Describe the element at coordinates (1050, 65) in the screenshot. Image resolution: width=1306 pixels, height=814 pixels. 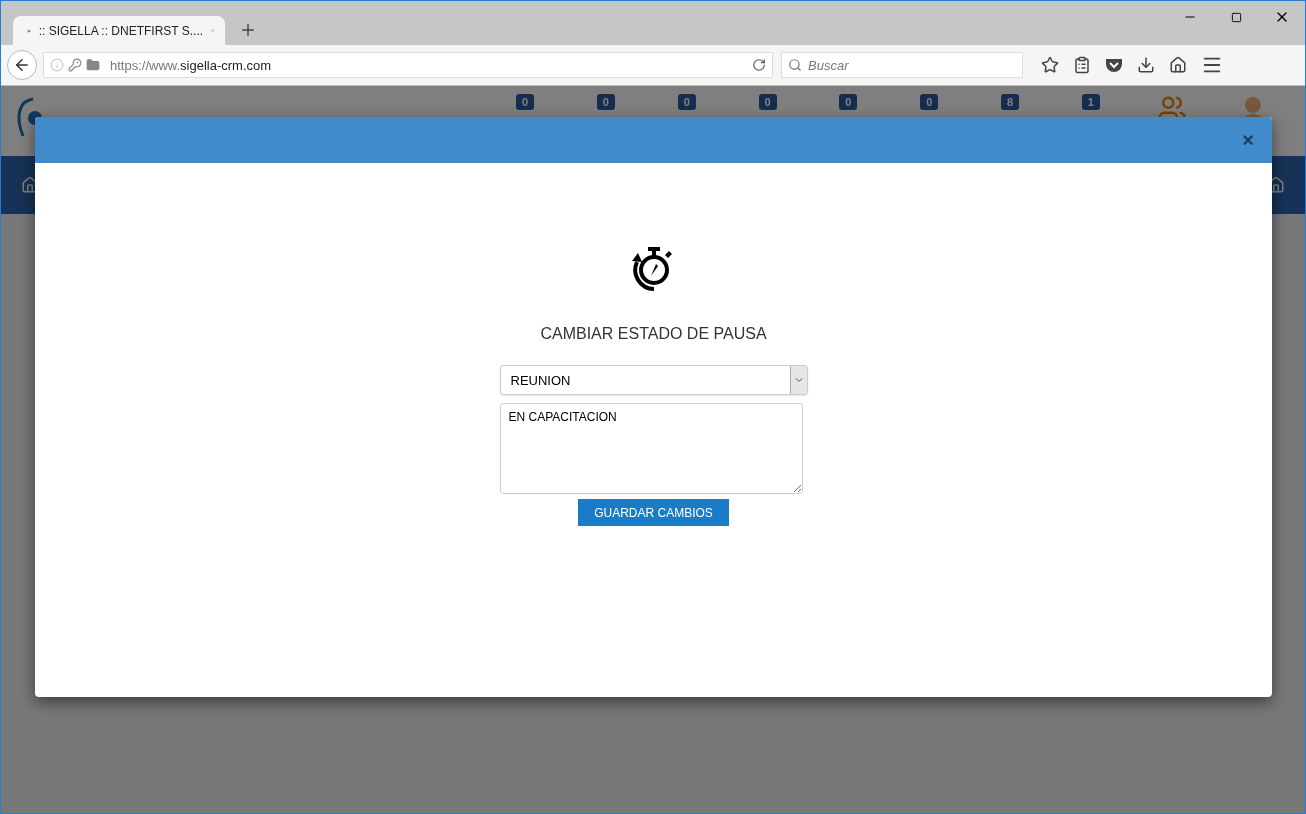
I see `bookmark-star-icon` at that location.